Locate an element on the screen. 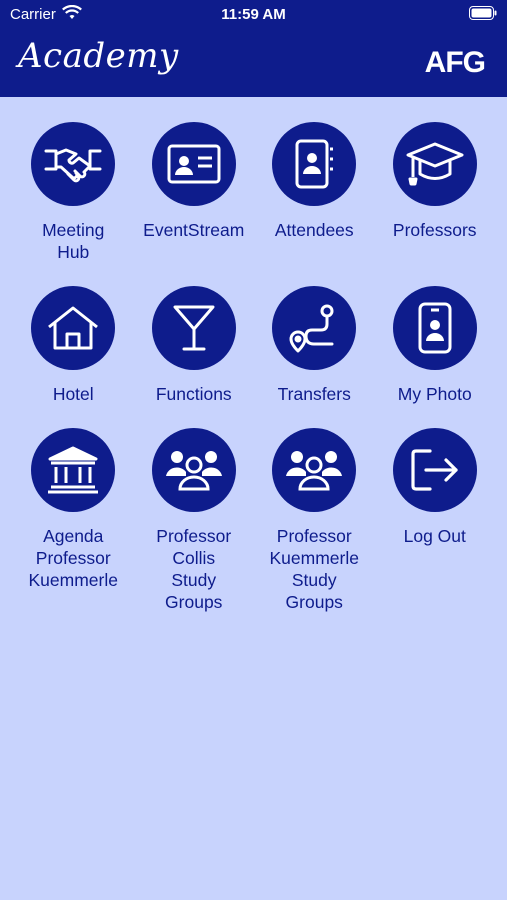 Image resolution: width=507 pixels, height=900 pixels. tile-transfers: Transfers is located at coordinates (314, 357).